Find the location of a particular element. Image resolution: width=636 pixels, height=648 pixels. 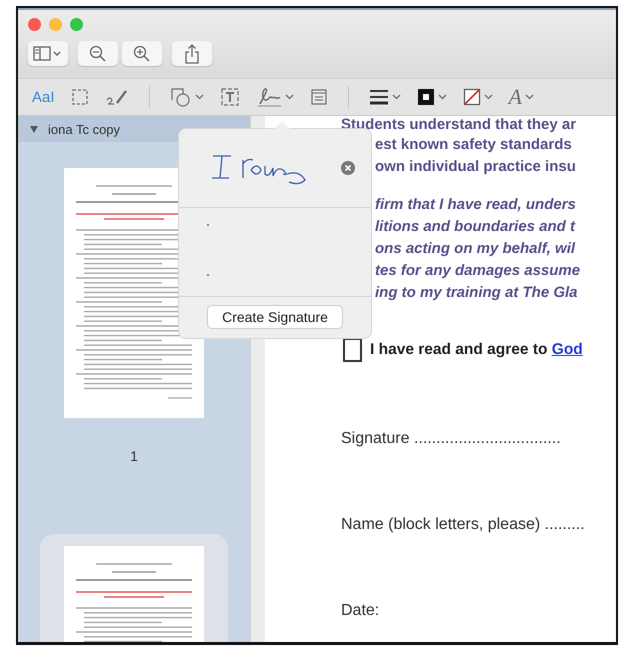

share-button is located at coordinates (192, 53).